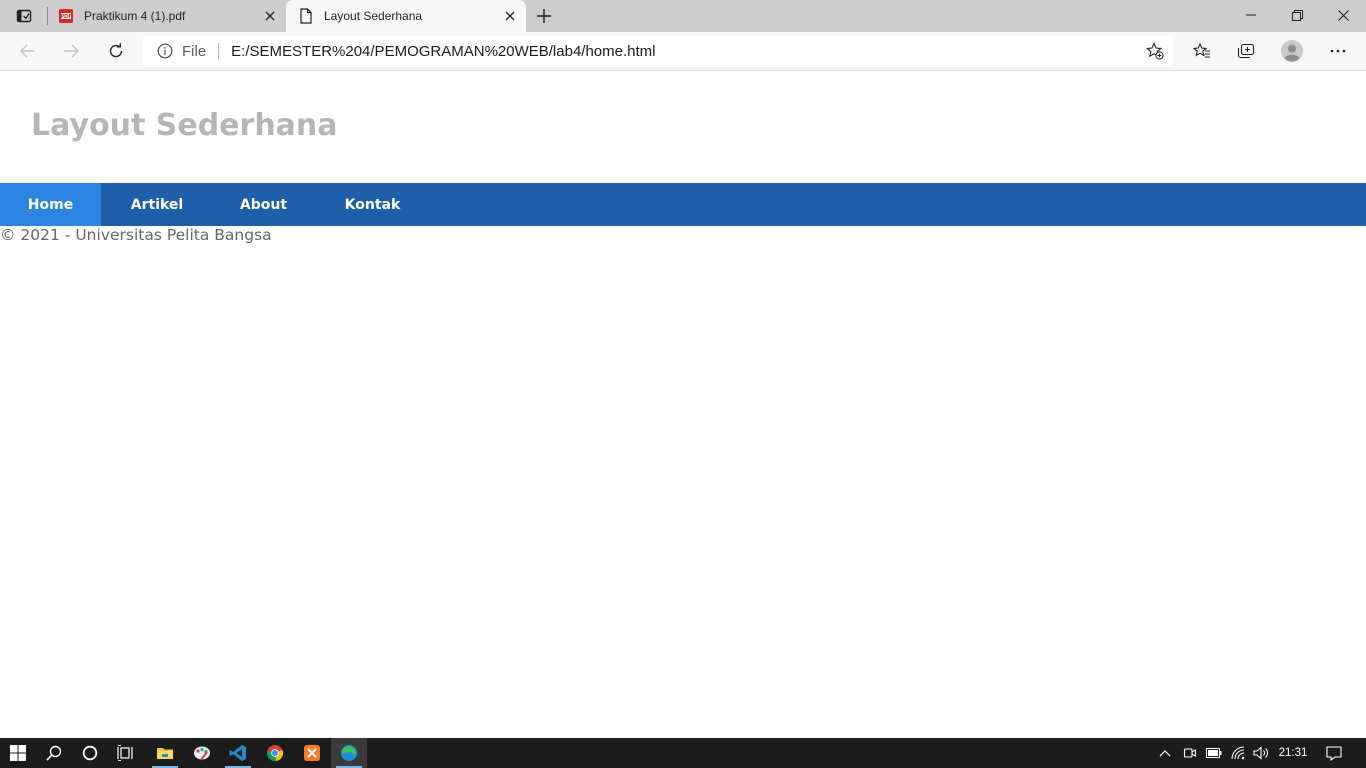 Image resolution: width=1366 pixels, height=768 pixels. Describe the element at coordinates (238, 753) in the screenshot. I see `vscode-icon` at that location.